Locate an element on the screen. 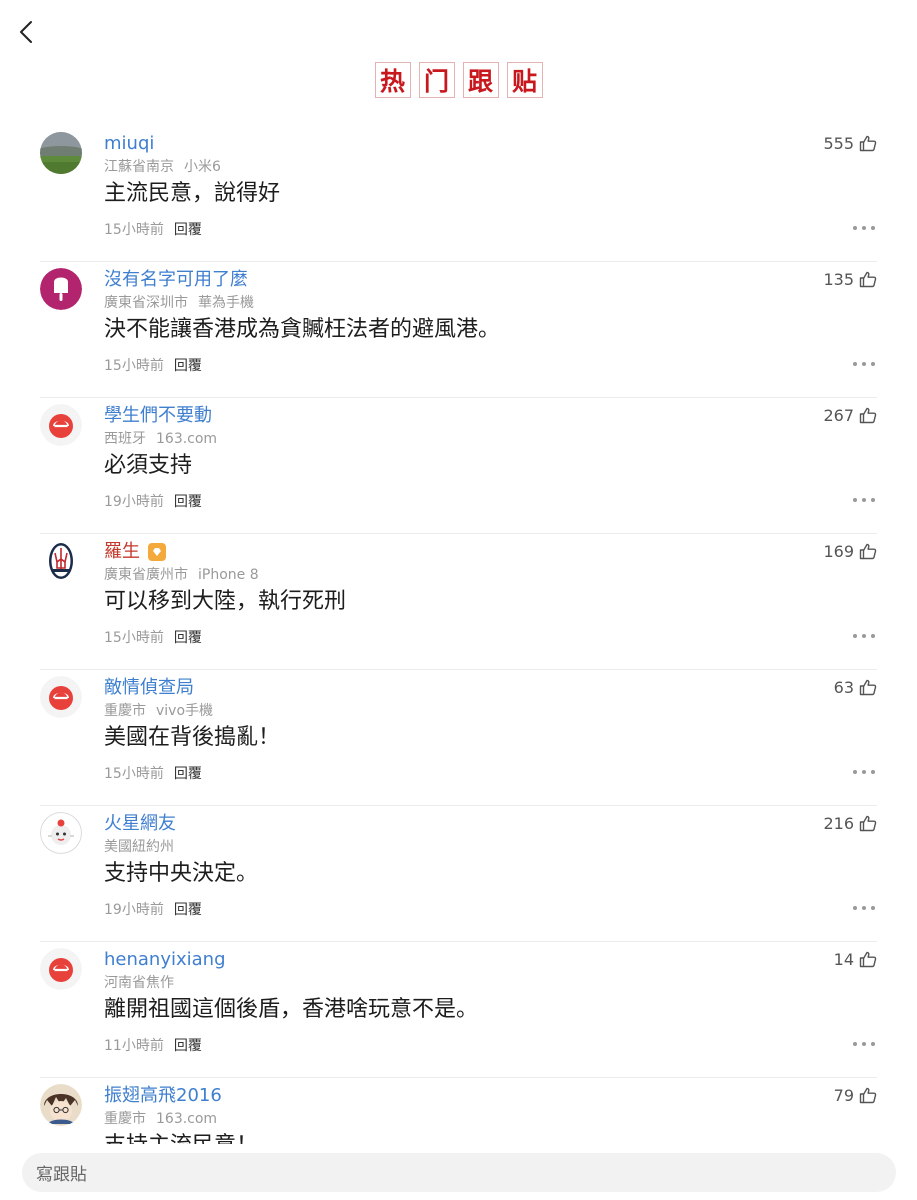  like-button: 555 is located at coordinates (850, 143).